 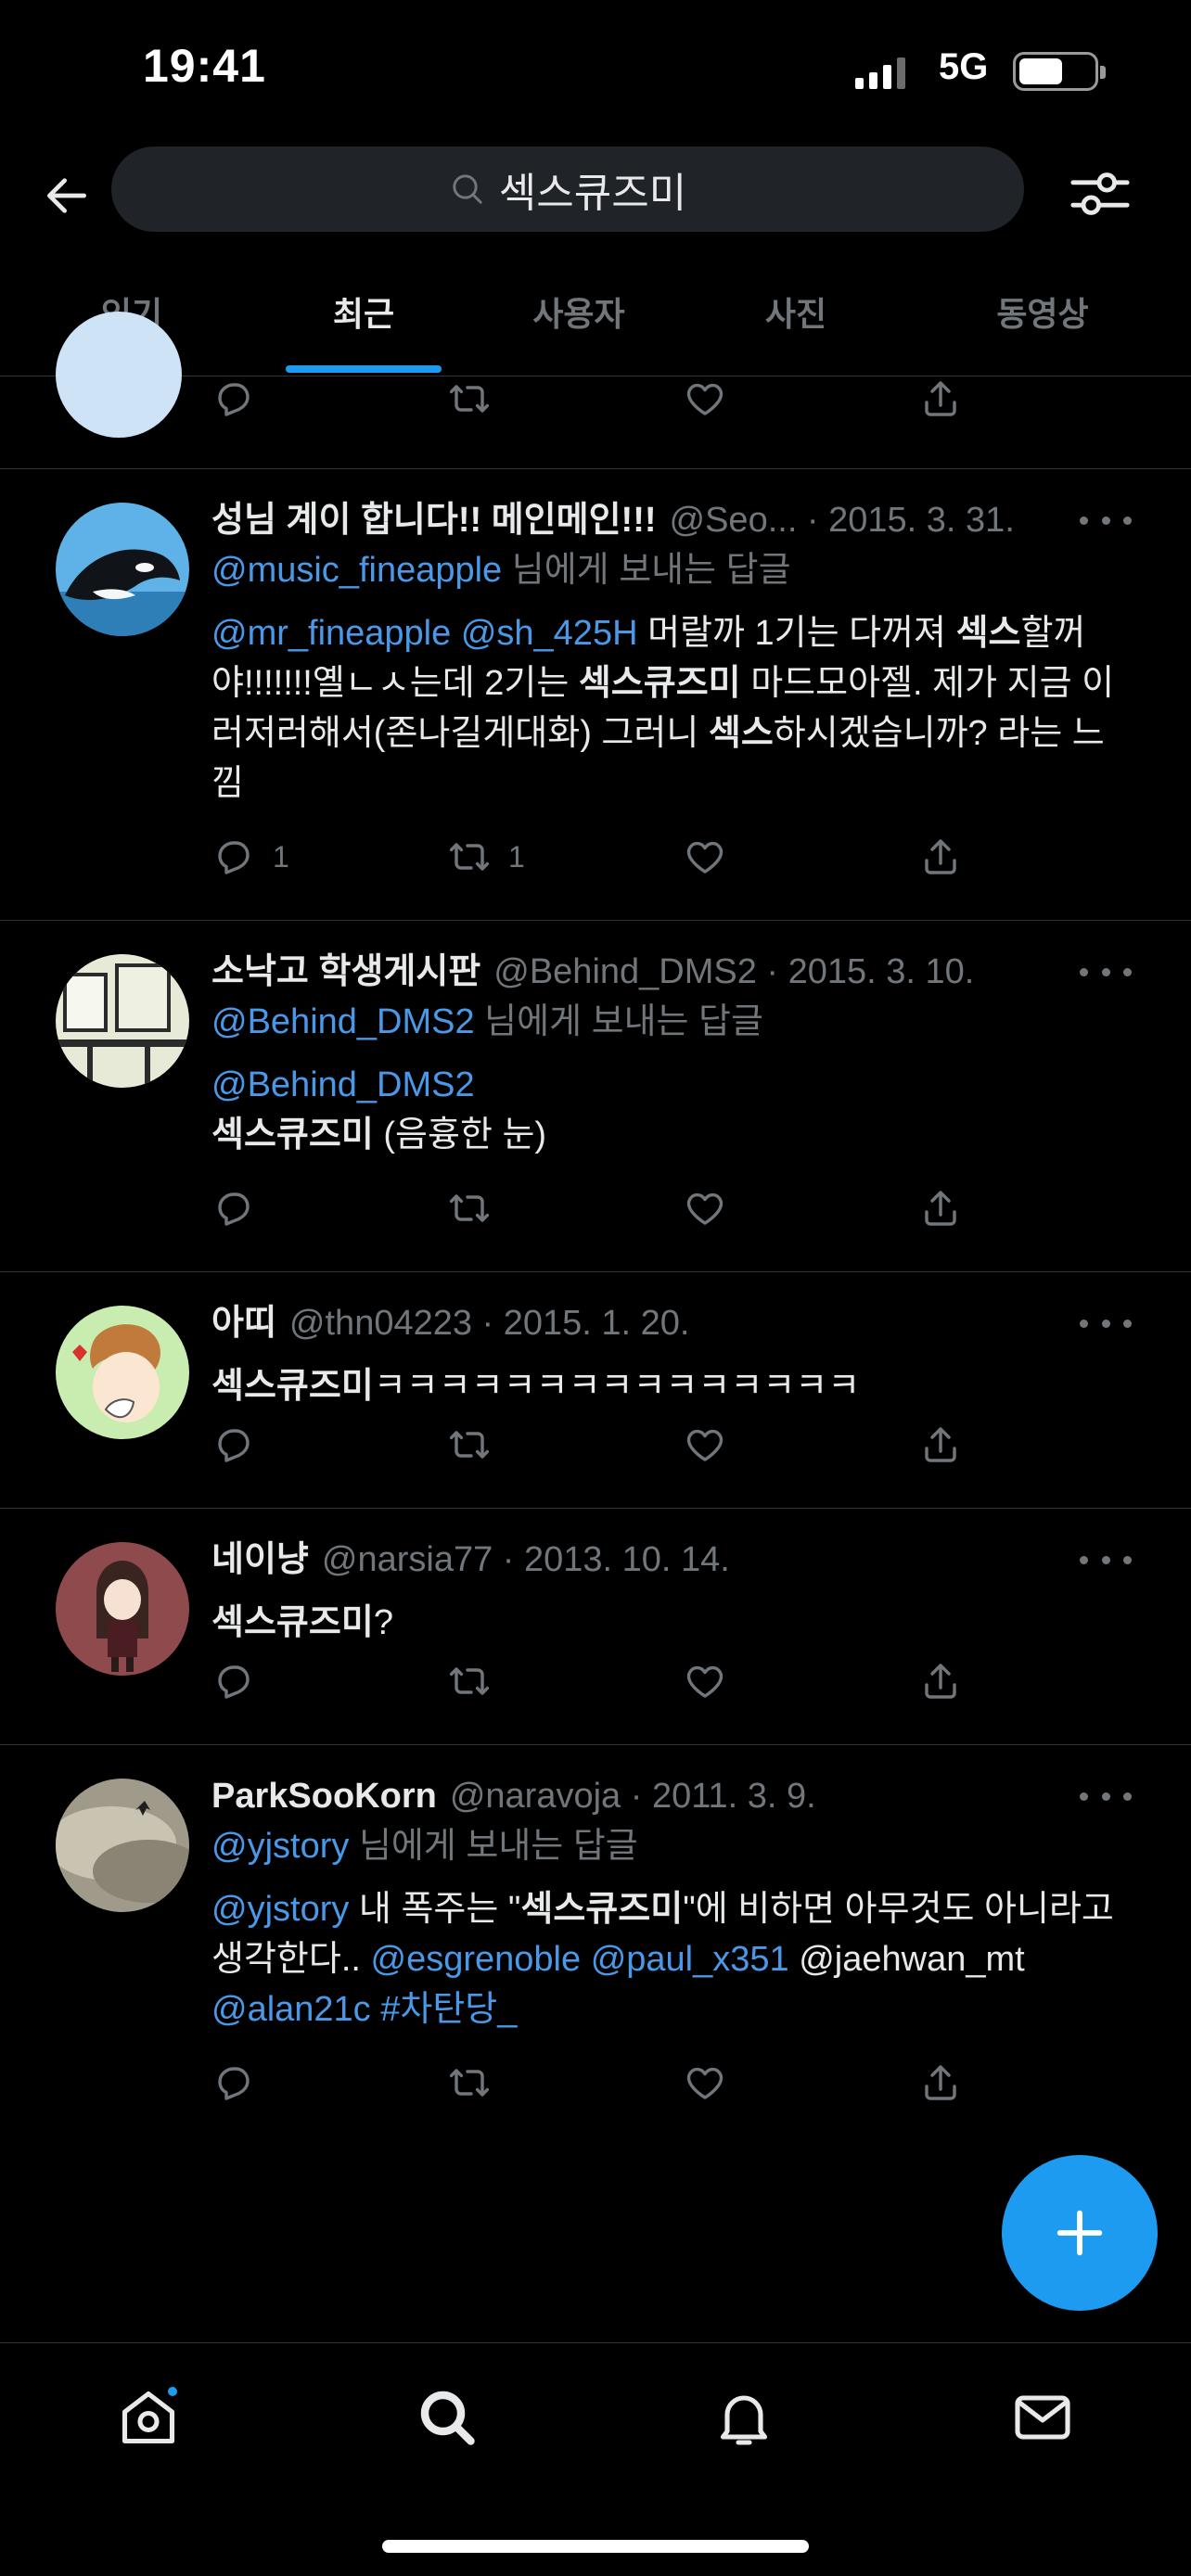 I want to click on nav-explore, so click(x=447, y=2418).